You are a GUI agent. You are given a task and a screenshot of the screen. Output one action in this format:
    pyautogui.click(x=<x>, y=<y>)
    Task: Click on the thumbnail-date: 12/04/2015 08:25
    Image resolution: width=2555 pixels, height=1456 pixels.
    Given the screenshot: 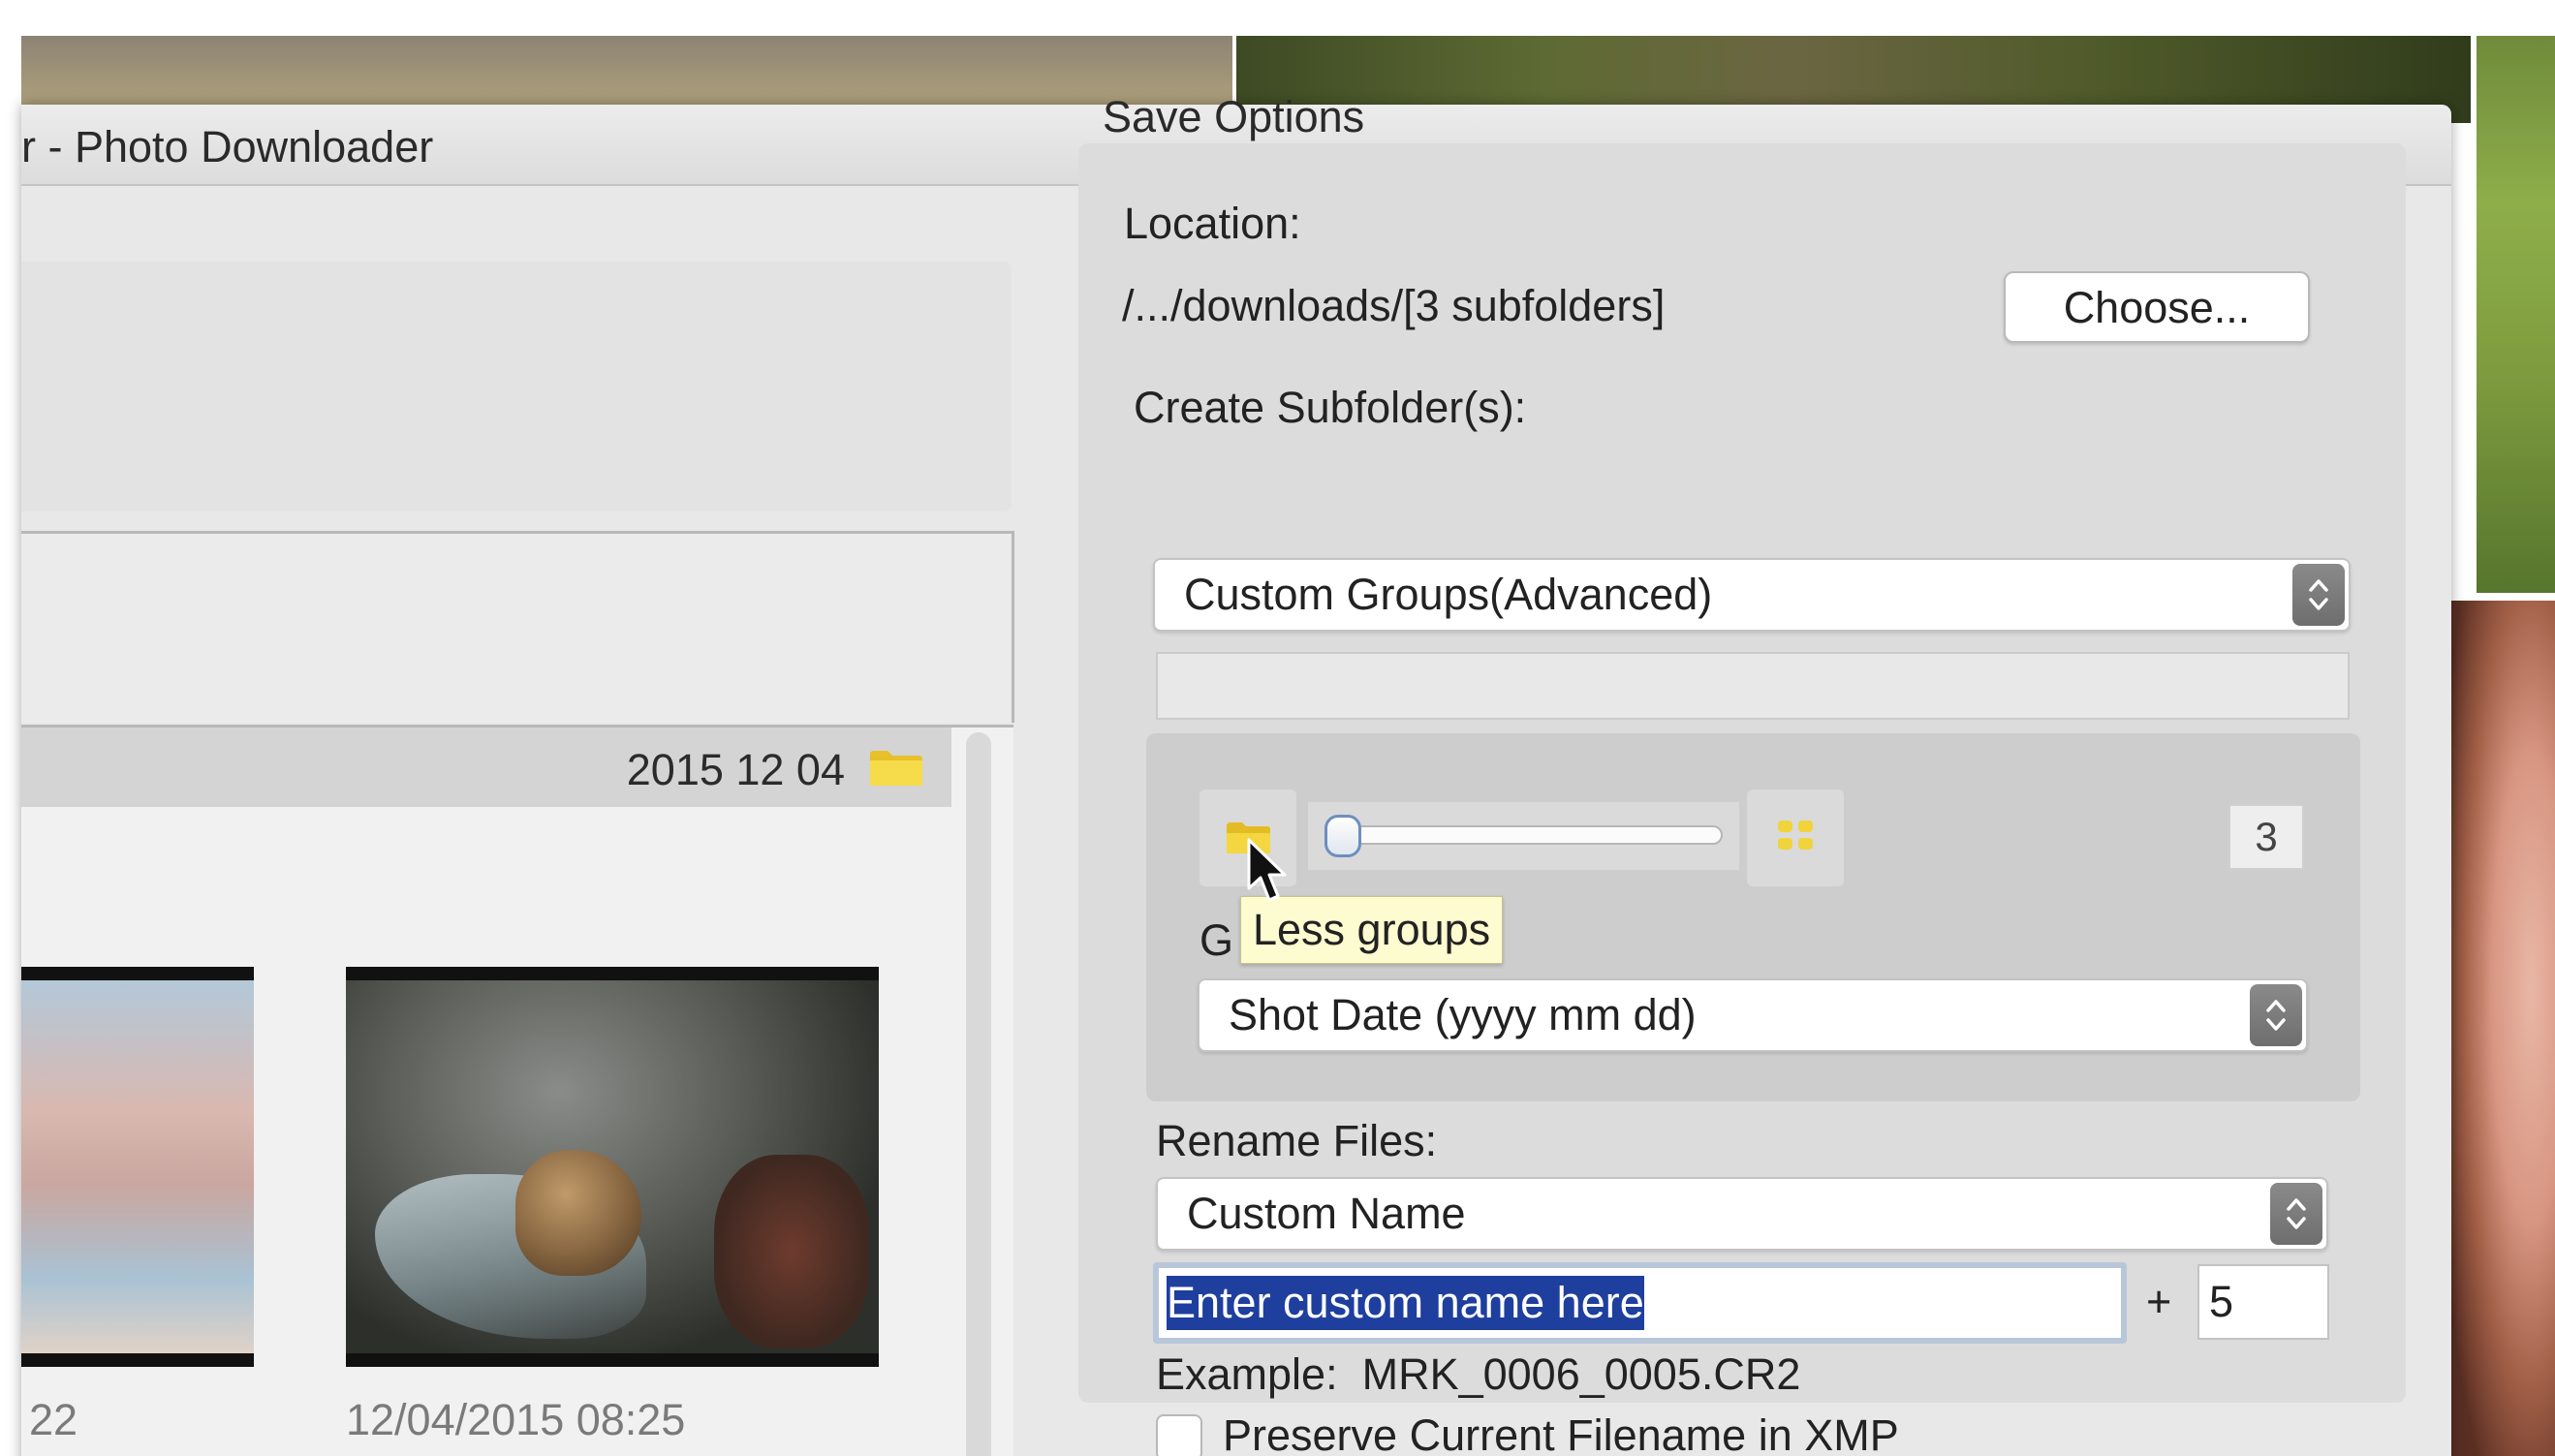 What is the action you would take?
    pyautogui.click(x=516, y=1419)
    